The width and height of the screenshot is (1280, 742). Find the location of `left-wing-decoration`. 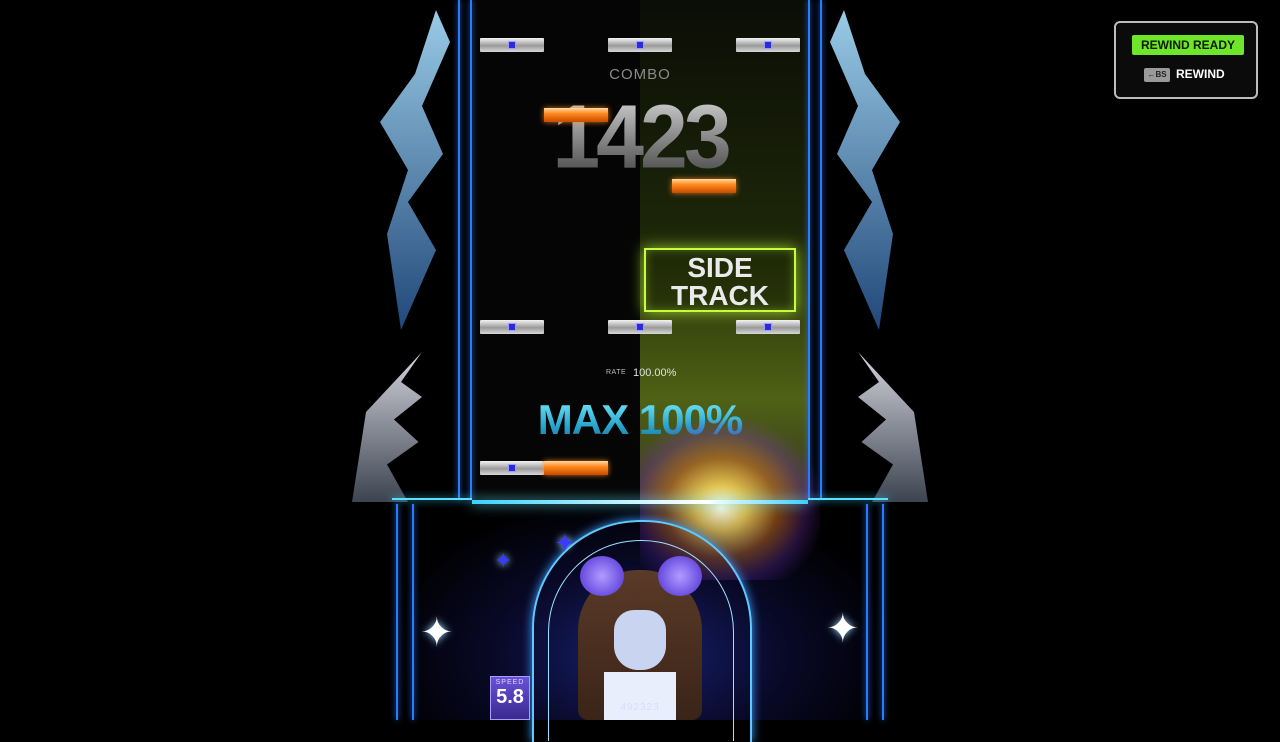

left-wing-decoration is located at coordinates (387, 427).